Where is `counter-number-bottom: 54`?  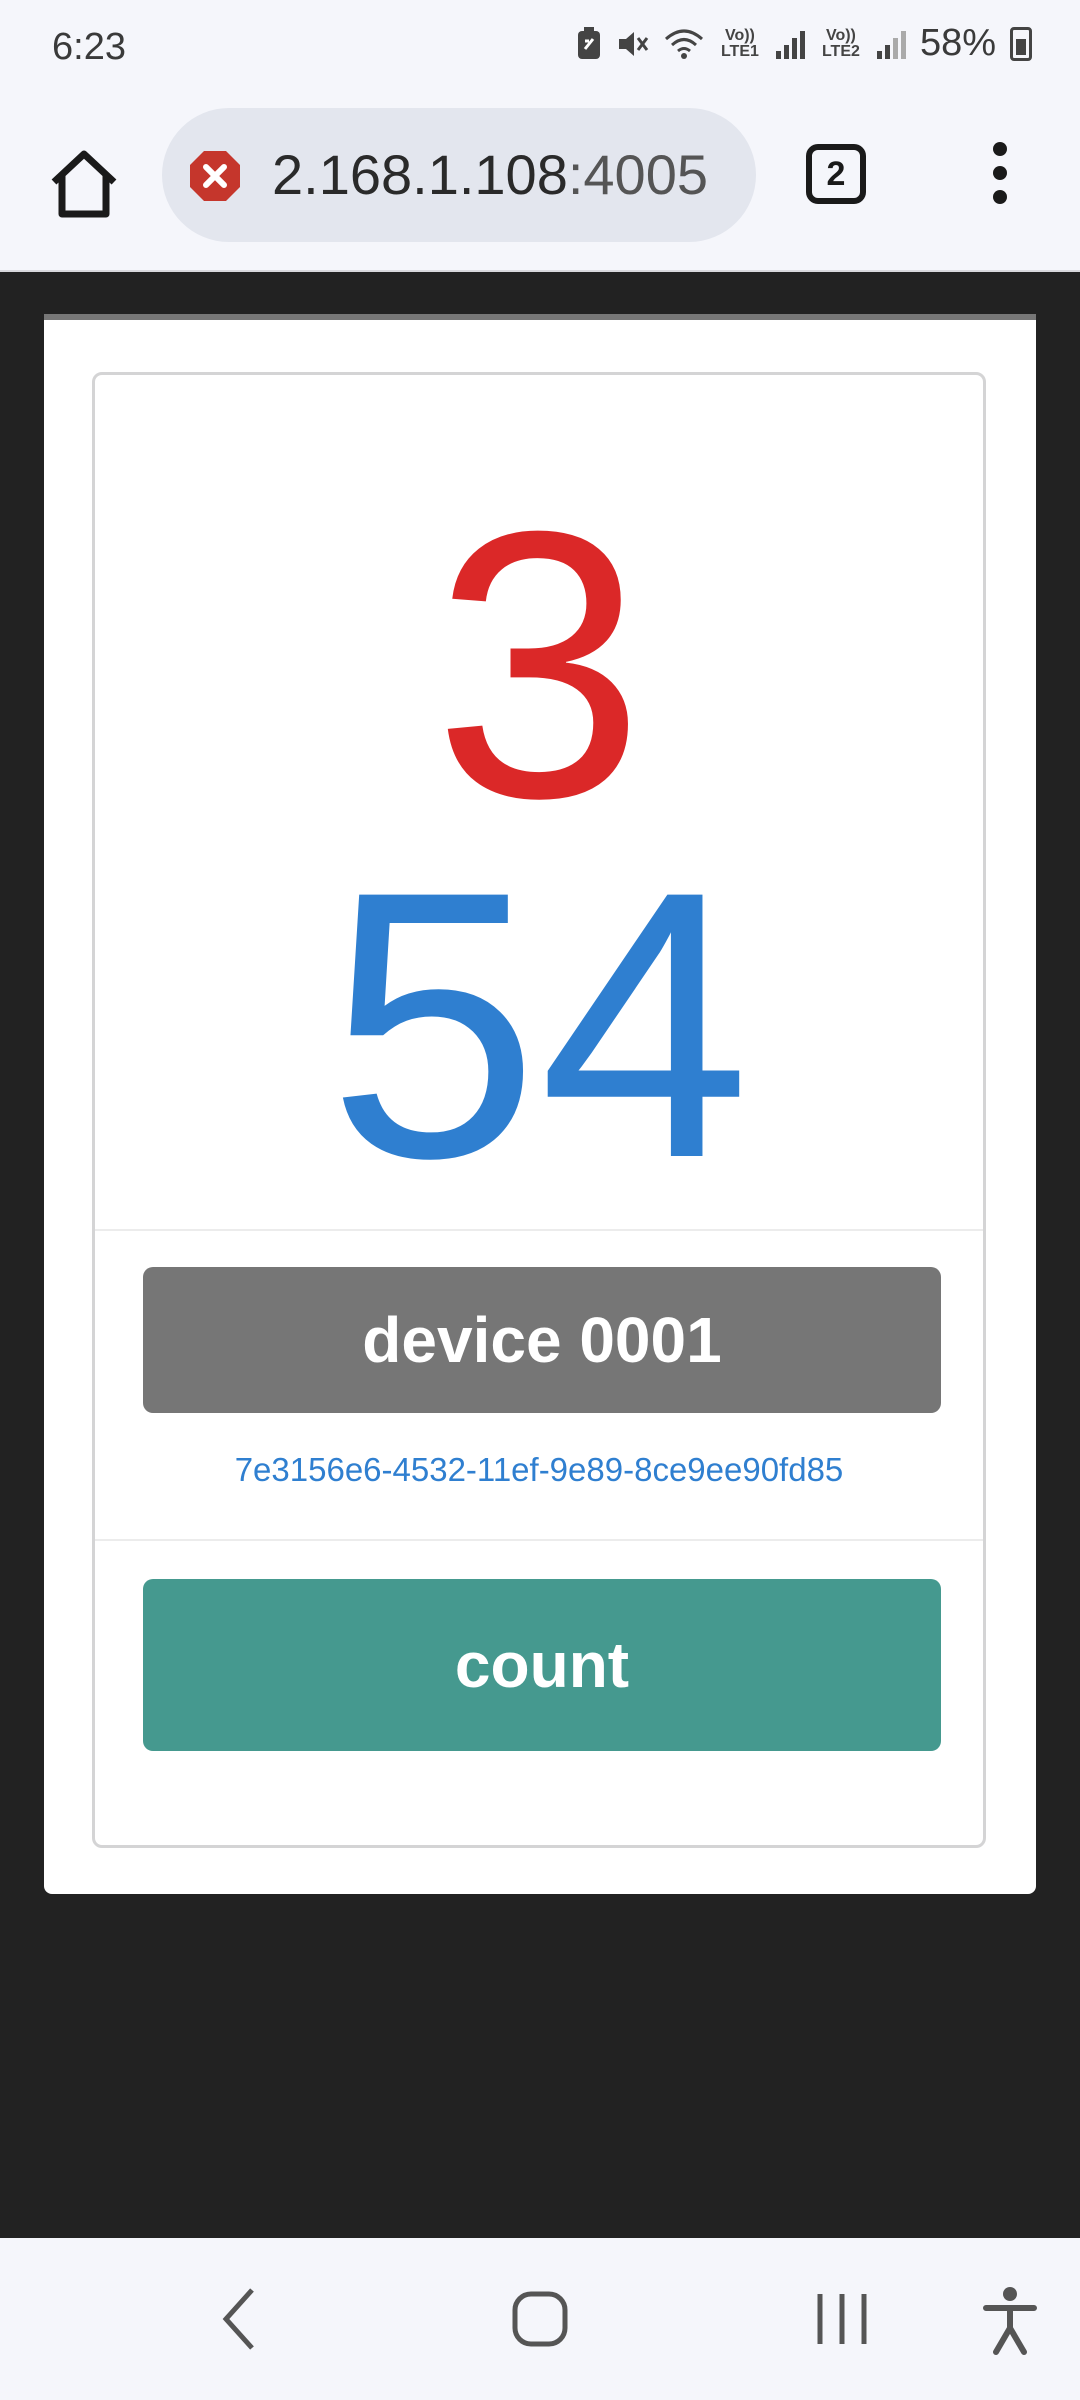
counter-number-bottom: 54 is located at coordinates (539, 1024).